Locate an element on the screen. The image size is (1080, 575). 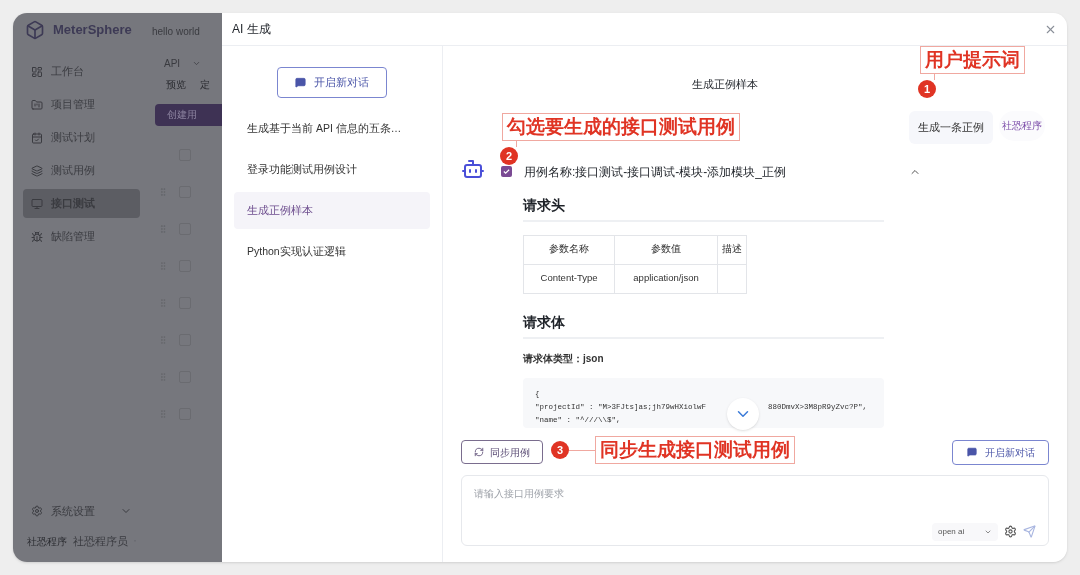
table-header: 参数名称 is located at coordinates (569, 249).